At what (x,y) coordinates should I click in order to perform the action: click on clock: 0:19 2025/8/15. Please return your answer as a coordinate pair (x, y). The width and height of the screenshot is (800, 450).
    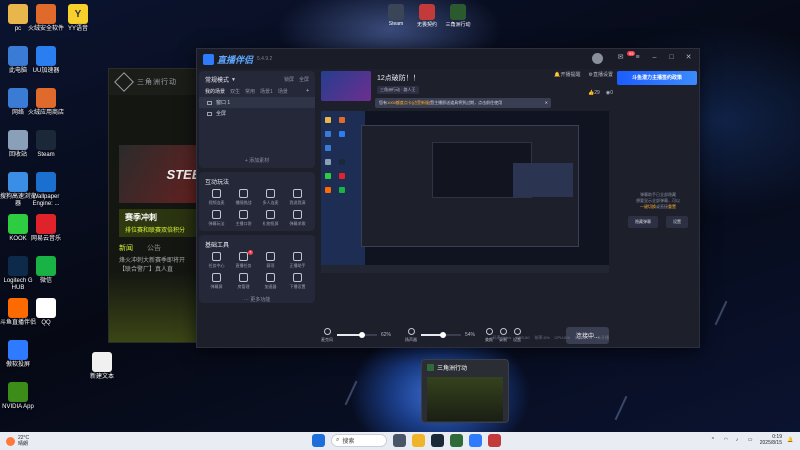
    Looking at the image, I should click on (771, 440).